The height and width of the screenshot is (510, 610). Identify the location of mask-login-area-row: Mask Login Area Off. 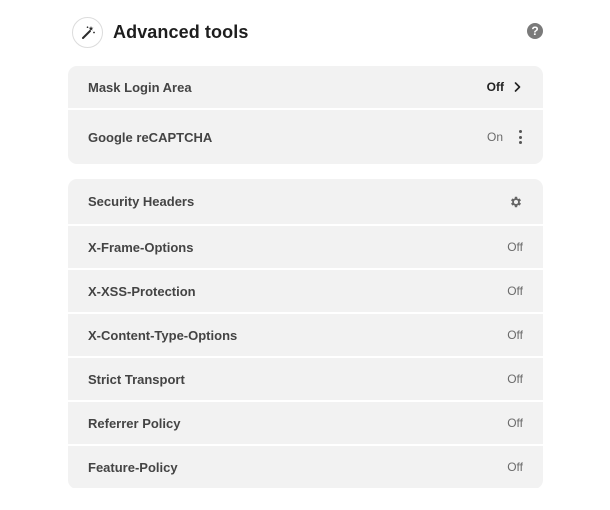
(305, 87).